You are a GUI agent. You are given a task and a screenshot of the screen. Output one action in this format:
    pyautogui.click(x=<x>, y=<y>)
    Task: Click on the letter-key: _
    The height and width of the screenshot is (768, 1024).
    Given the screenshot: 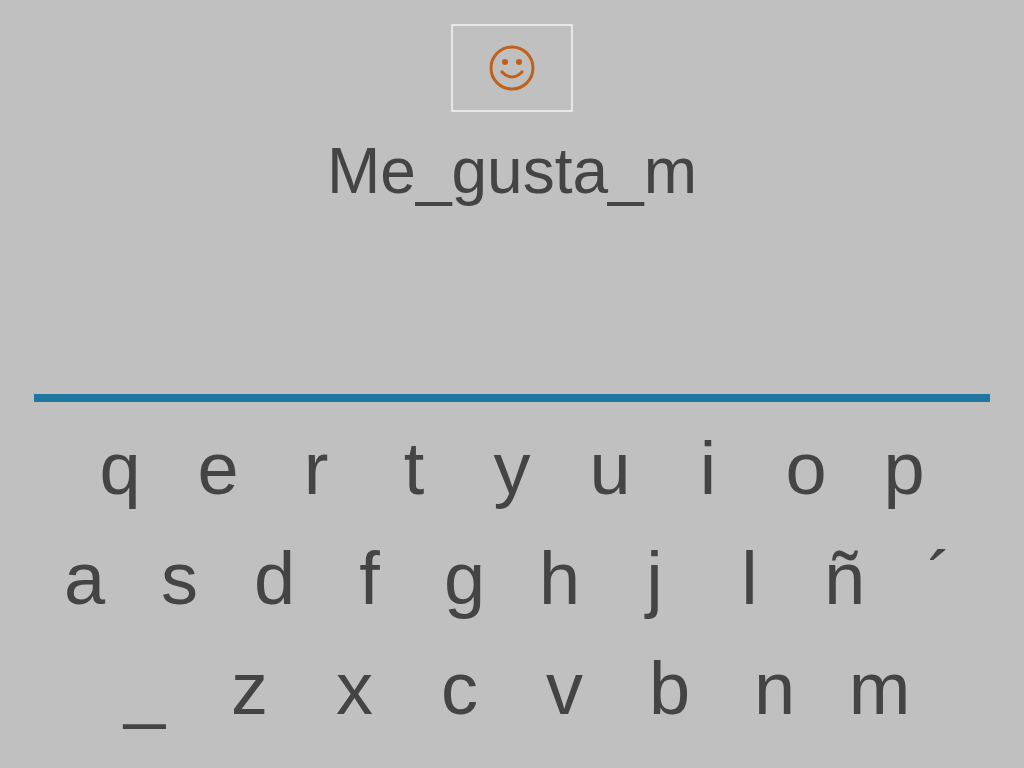 What is the action you would take?
    pyautogui.click(x=144, y=689)
    